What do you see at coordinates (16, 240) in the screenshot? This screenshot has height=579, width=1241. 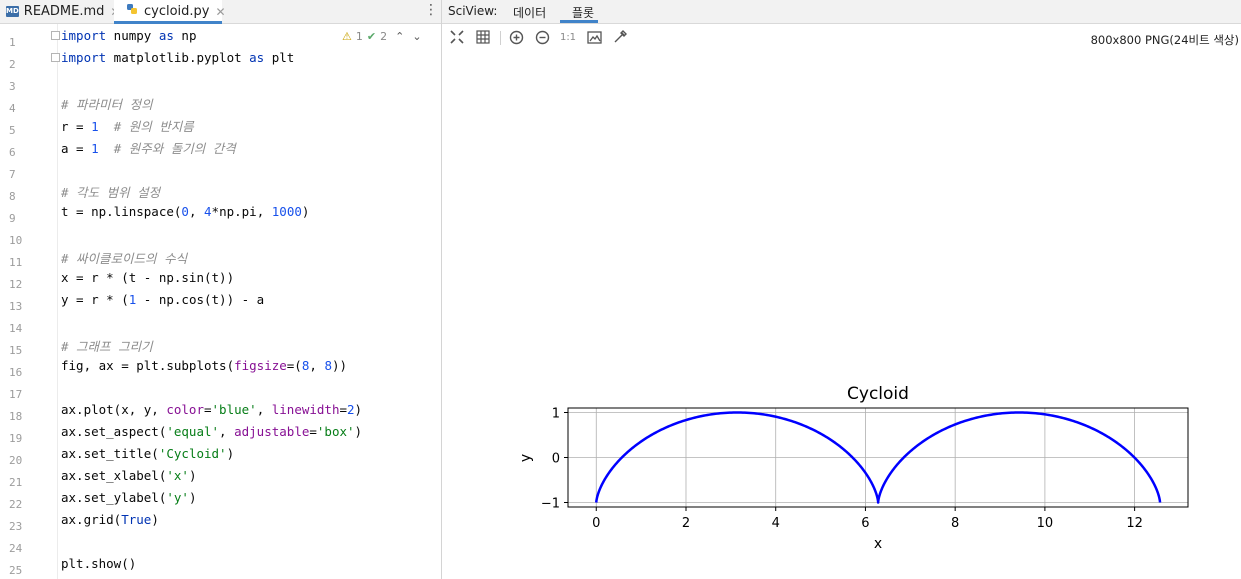 I see `line-number: 10` at bounding box center [16, 240].